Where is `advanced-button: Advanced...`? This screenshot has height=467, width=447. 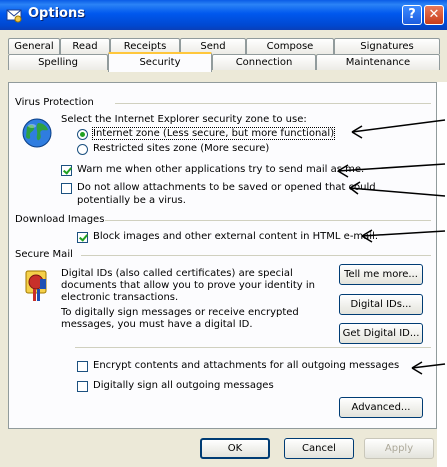 advanced-button: Advanced... is located at coordinates (381, 407).